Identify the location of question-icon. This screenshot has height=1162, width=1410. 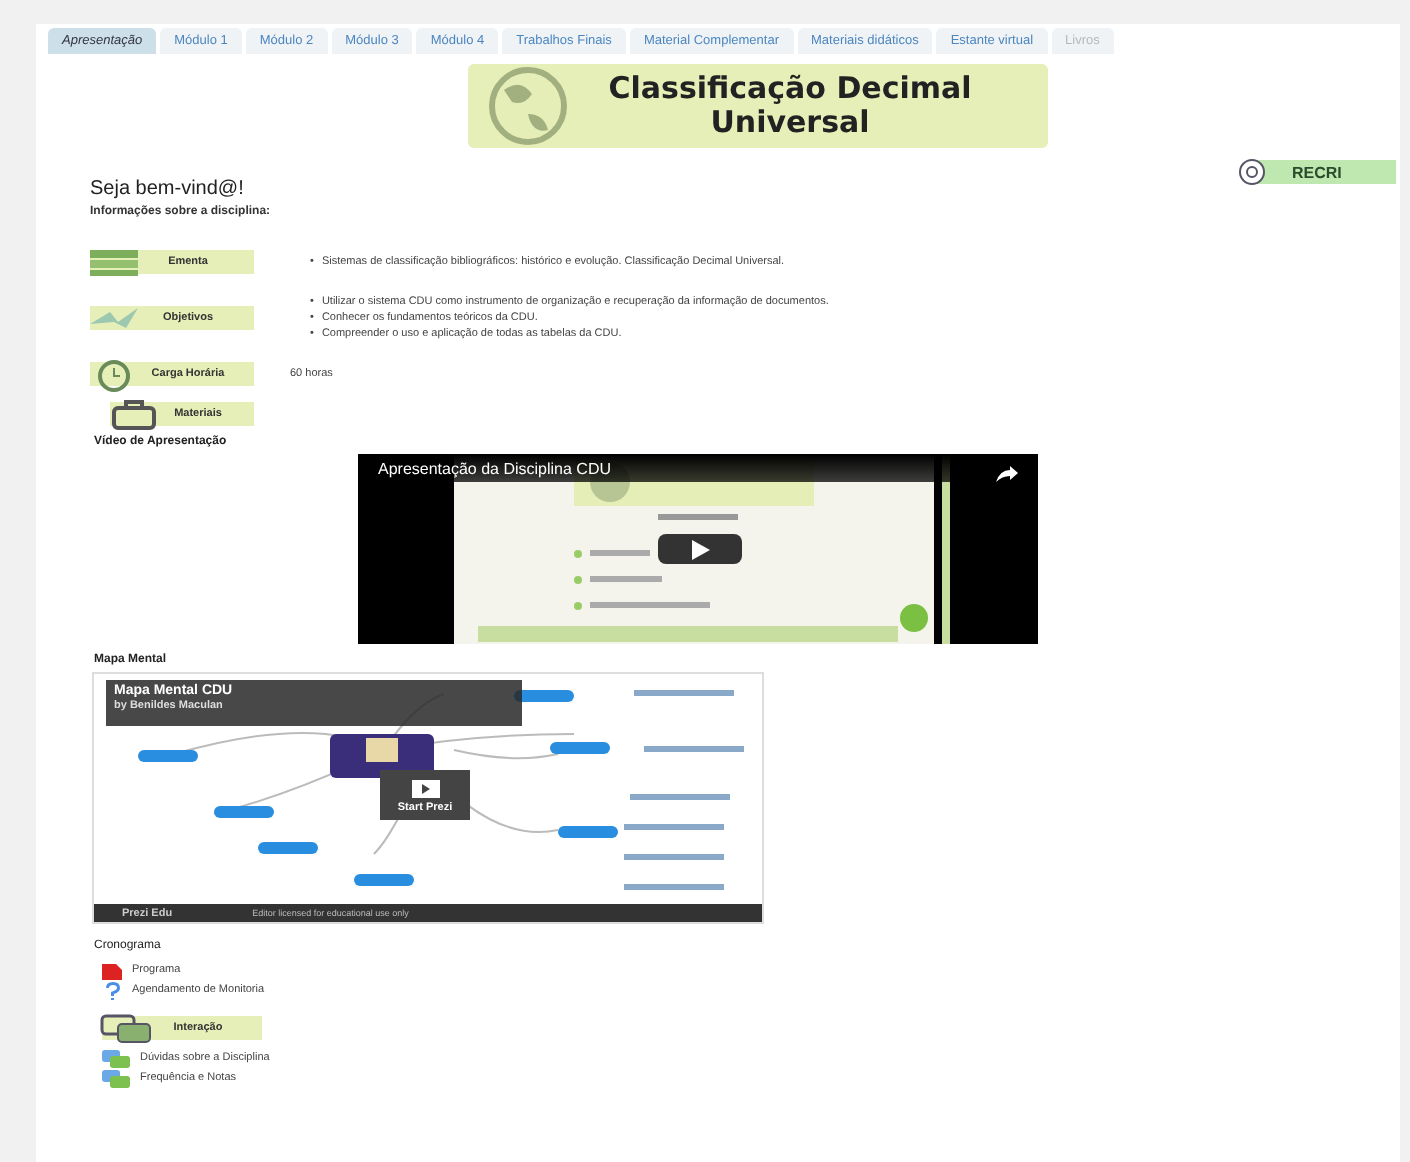
(112, 990).